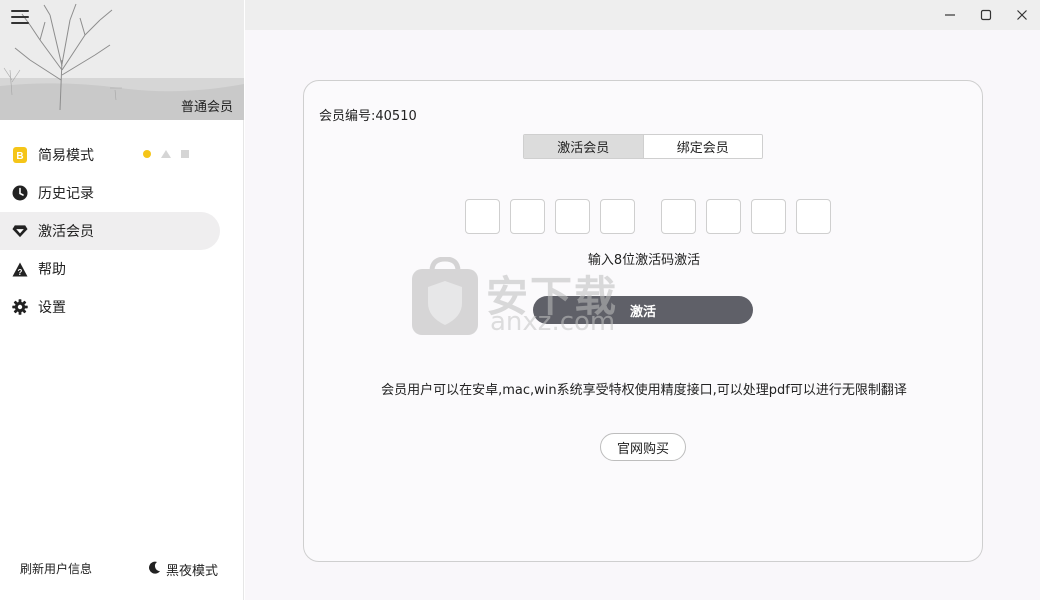  I want to click on clock-icon, so click(20, 193).